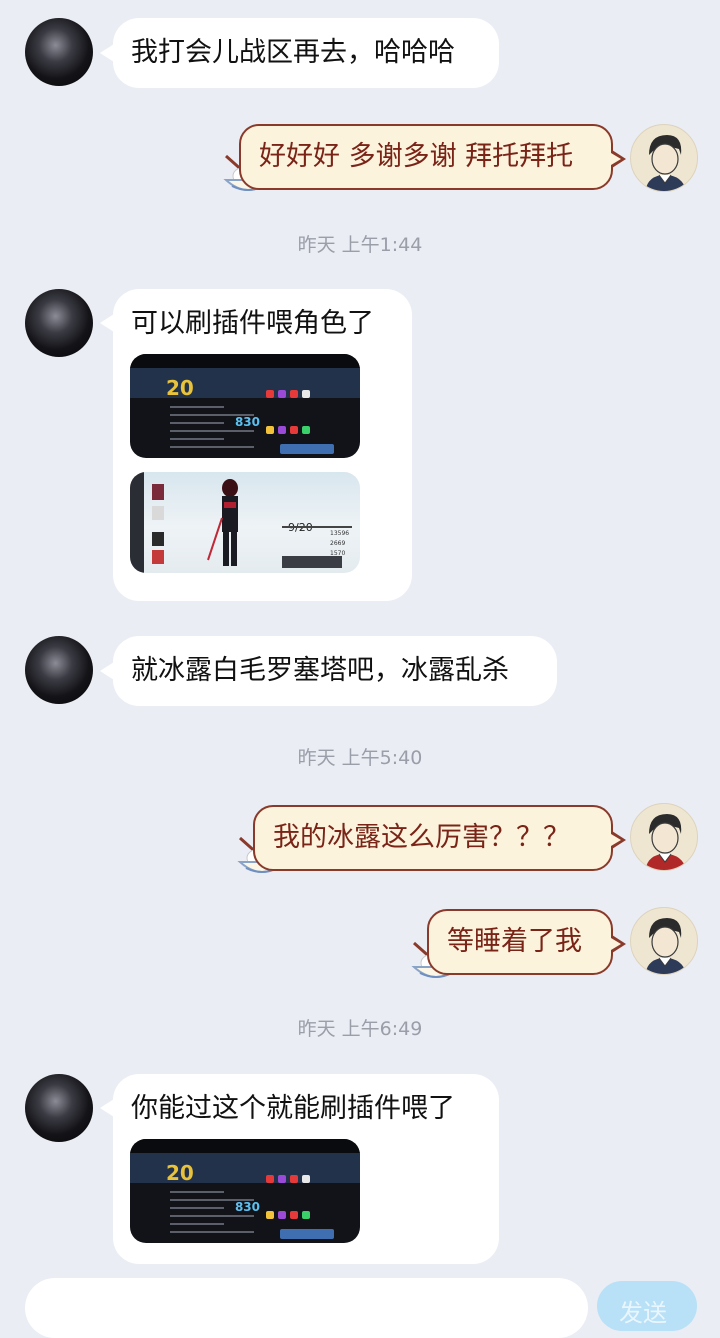 The height and width of the screenshot is (1338, 720). What do you see at coordinates (360, 245) in the screenshot?
I see `timestamp: 昨天 上午1:44` at bounding box center [360, 245].